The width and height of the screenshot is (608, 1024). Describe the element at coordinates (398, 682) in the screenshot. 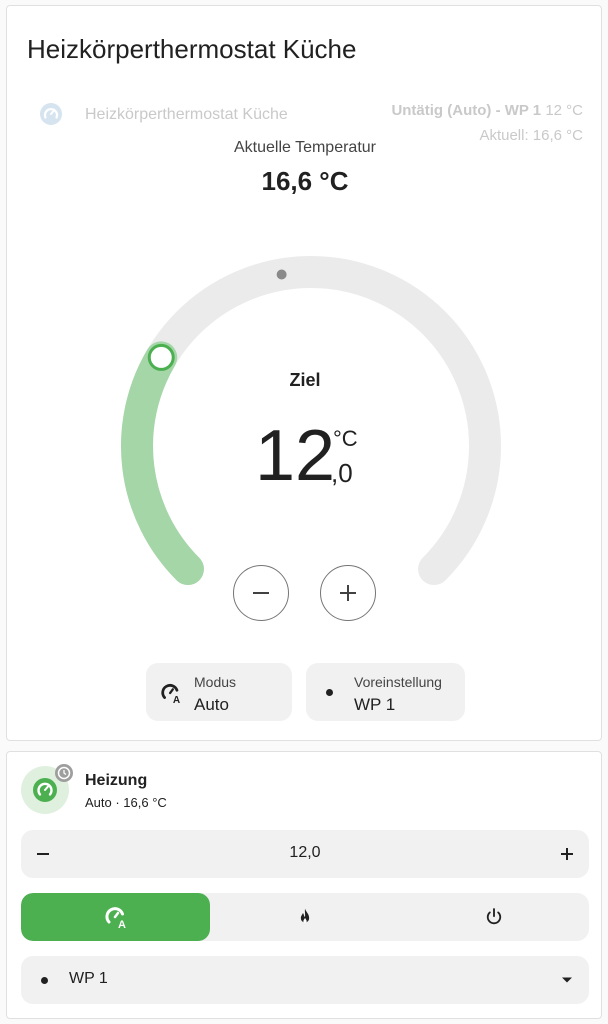

I see `preset-chip-title: Voreinstellung` at that location.